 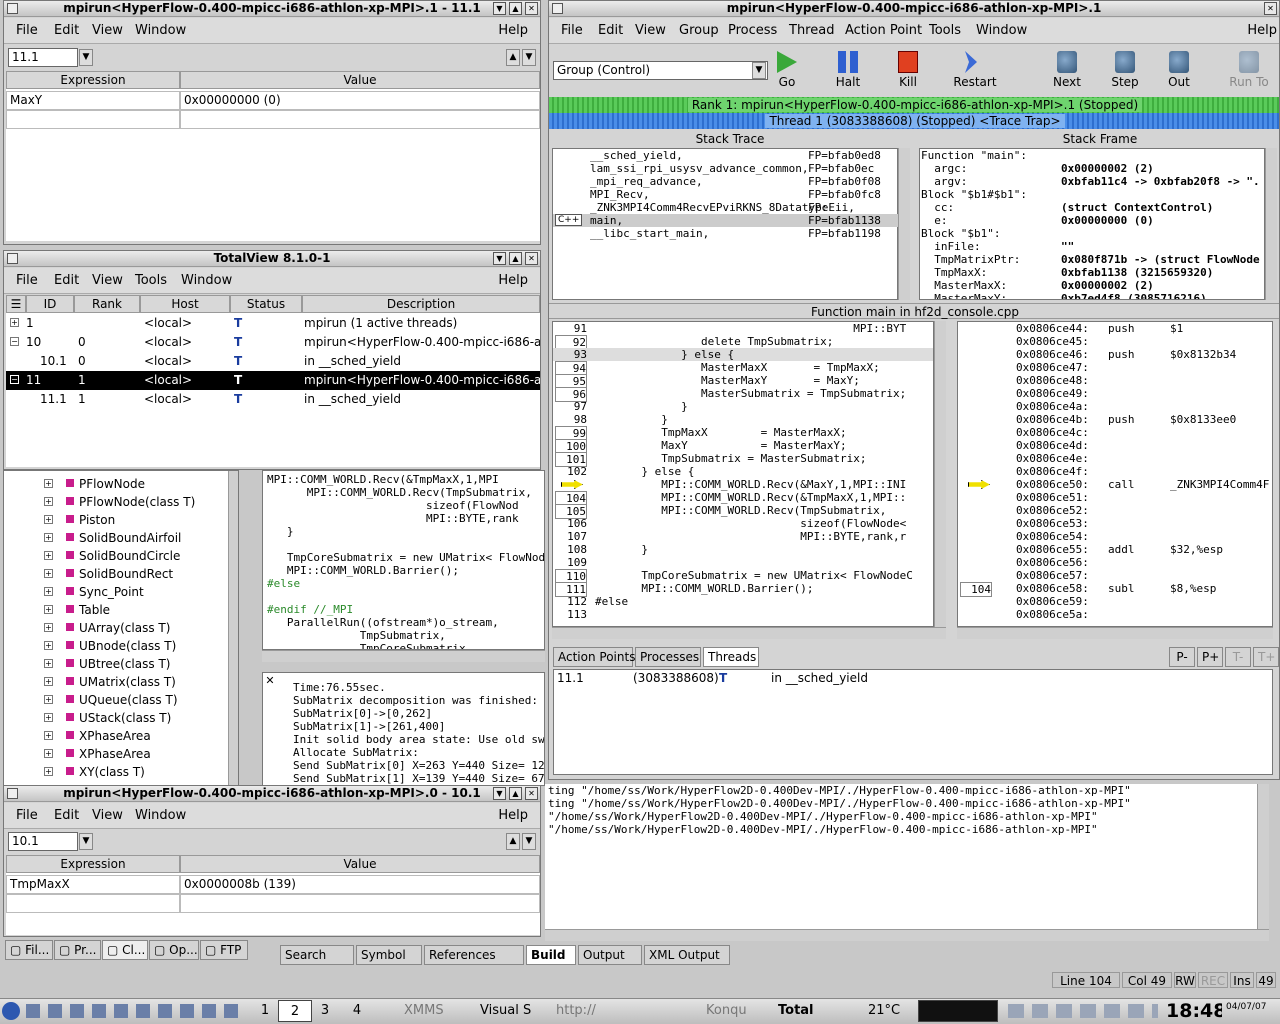 What do you see at coordinates (16, 304) in the screenshot?
I see `col-icon: ☰` at bounding box center [16, 304].